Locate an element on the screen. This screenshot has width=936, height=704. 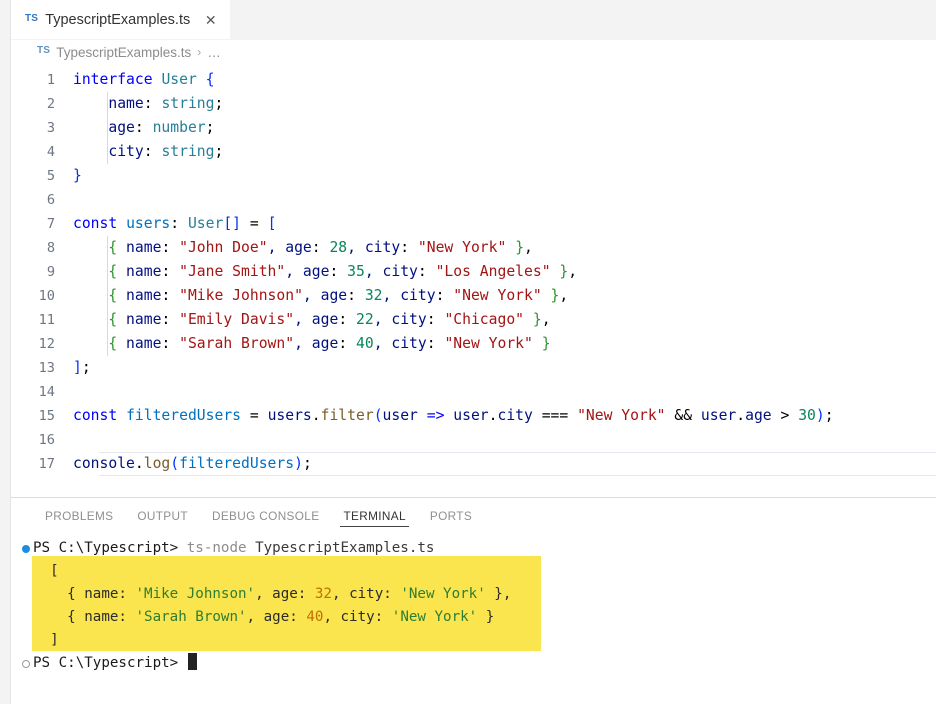
code-line-text: name: string; is located at coordinates (148, 103).